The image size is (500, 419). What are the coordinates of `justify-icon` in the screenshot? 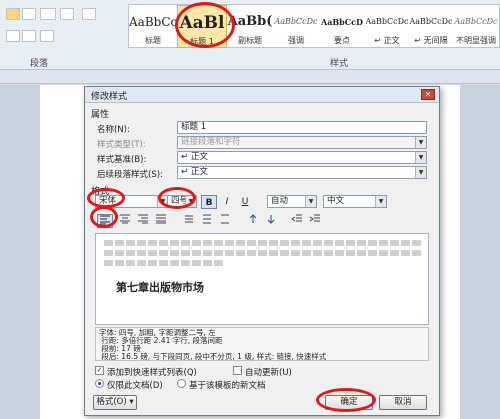 It's located at (161, 221).